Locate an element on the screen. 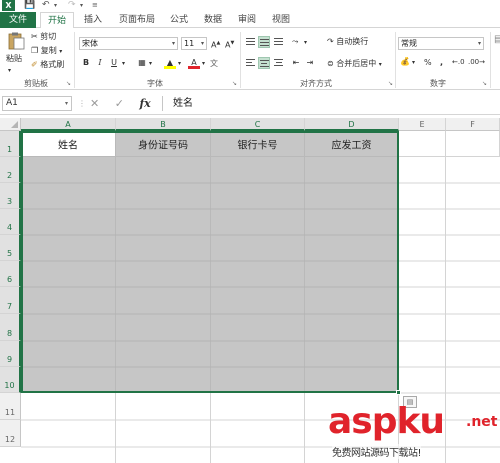 Image resolution: width=500 pixels, height=463 pixels. decrease-indent-icon: ⇤ is located at coordinates (296, 63).